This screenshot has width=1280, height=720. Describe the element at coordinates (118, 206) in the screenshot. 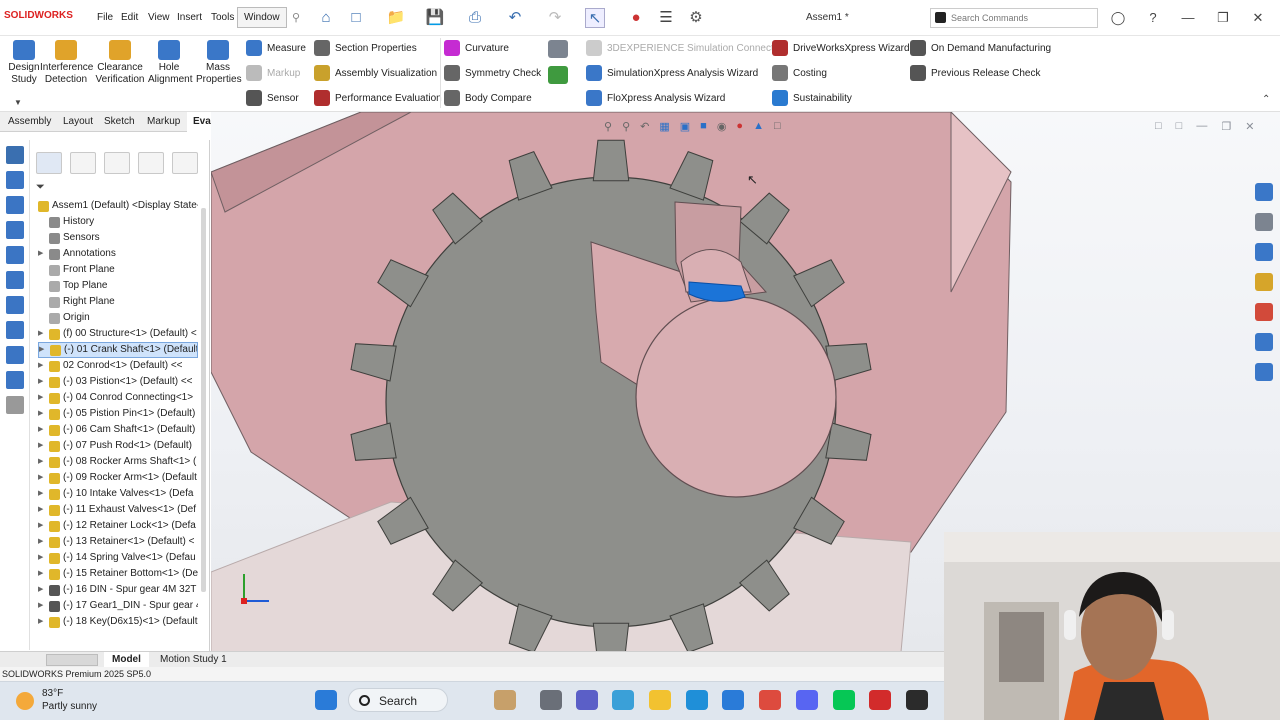

I see `tree-root-assembly: Assem1 (Default) <Display State-` at that location.